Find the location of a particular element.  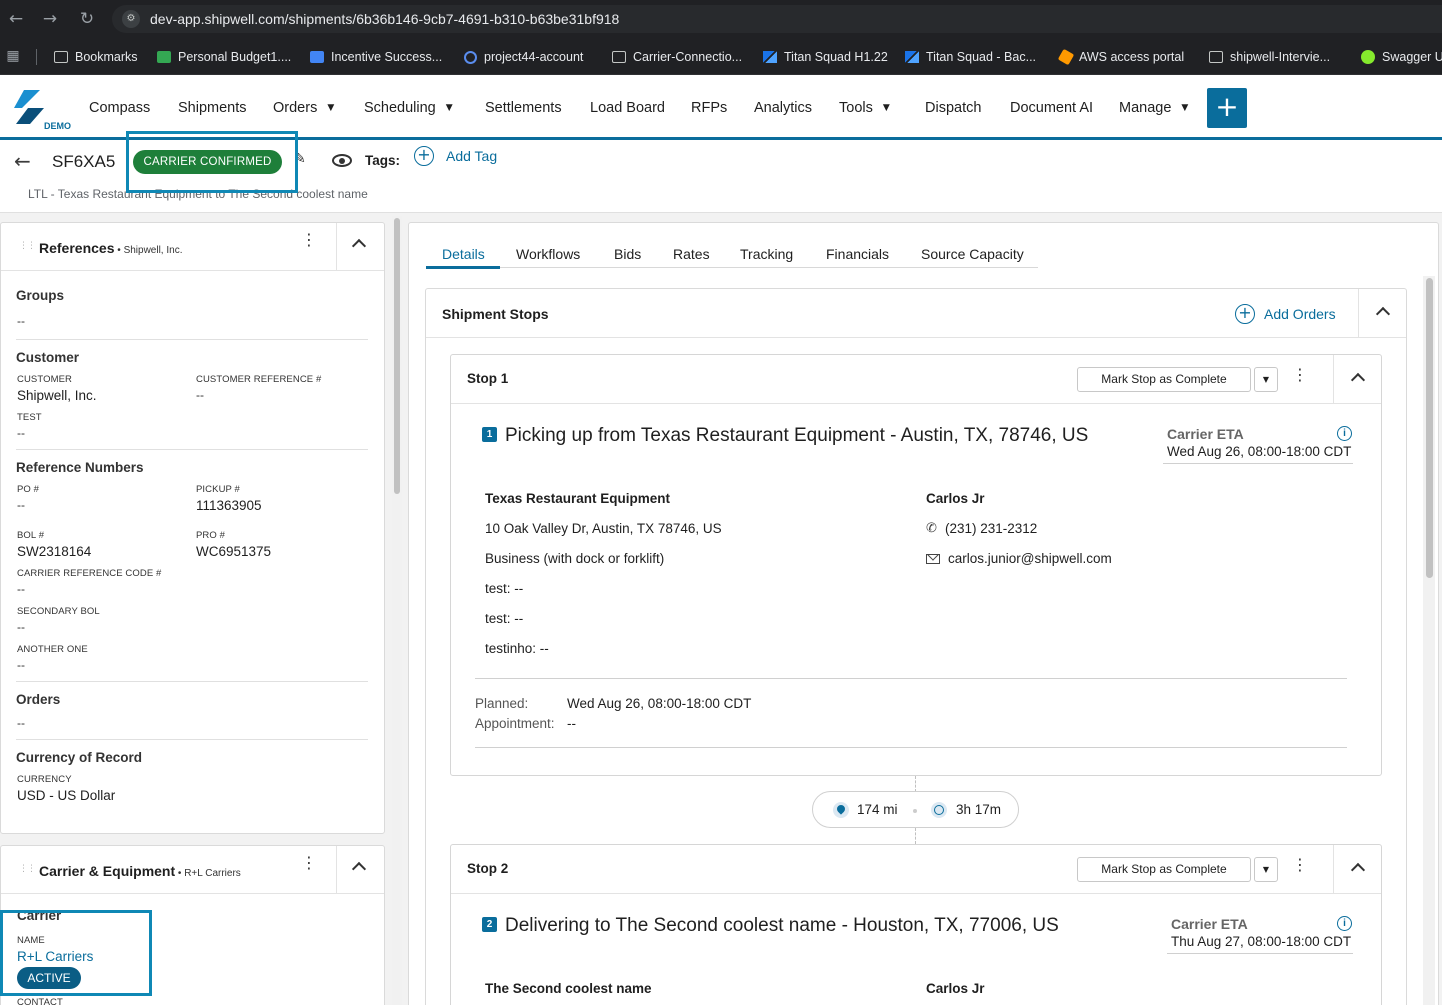

tab-details: Details is located at coordinates (463, 254).